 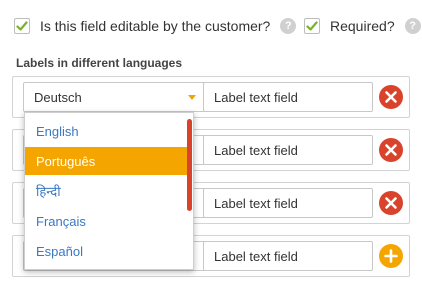 I want to click on add-row-button, so click(x=391, y=256).